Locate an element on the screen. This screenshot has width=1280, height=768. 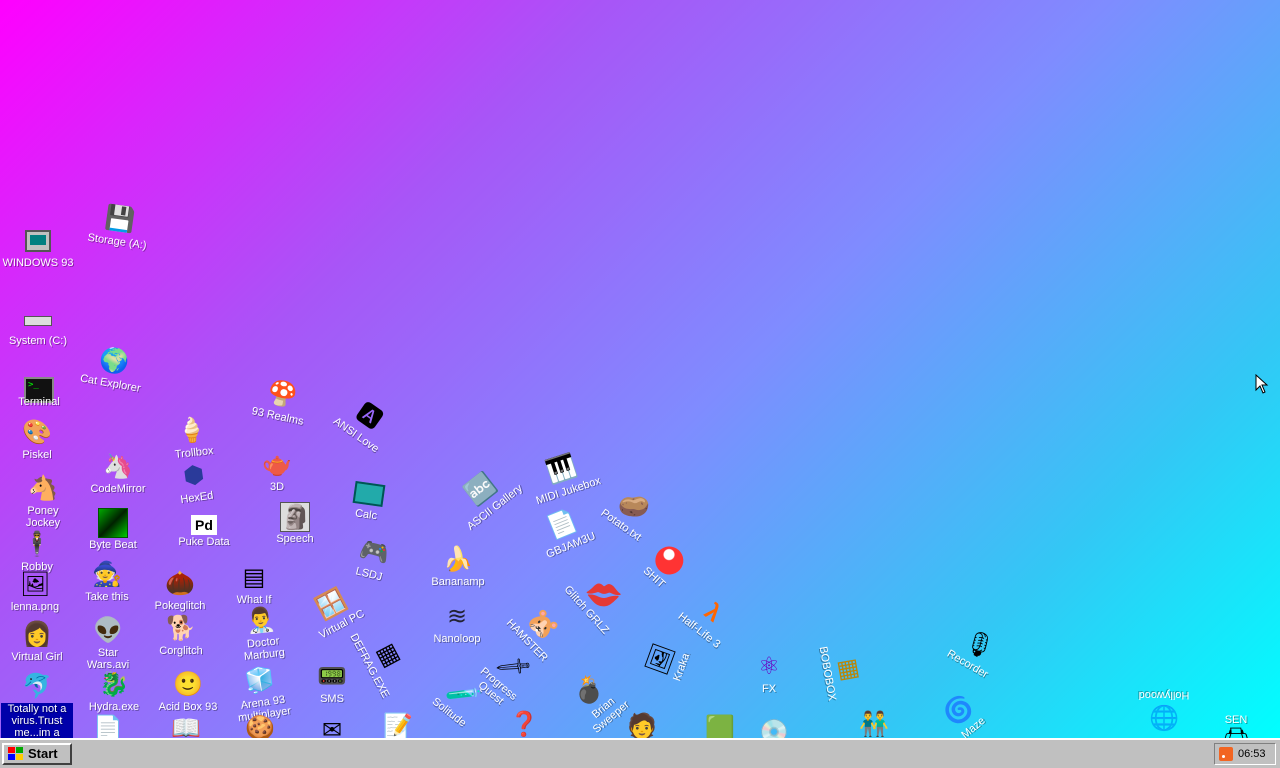
printer-icon: 🖨 is located at coordinates (1236, 732).